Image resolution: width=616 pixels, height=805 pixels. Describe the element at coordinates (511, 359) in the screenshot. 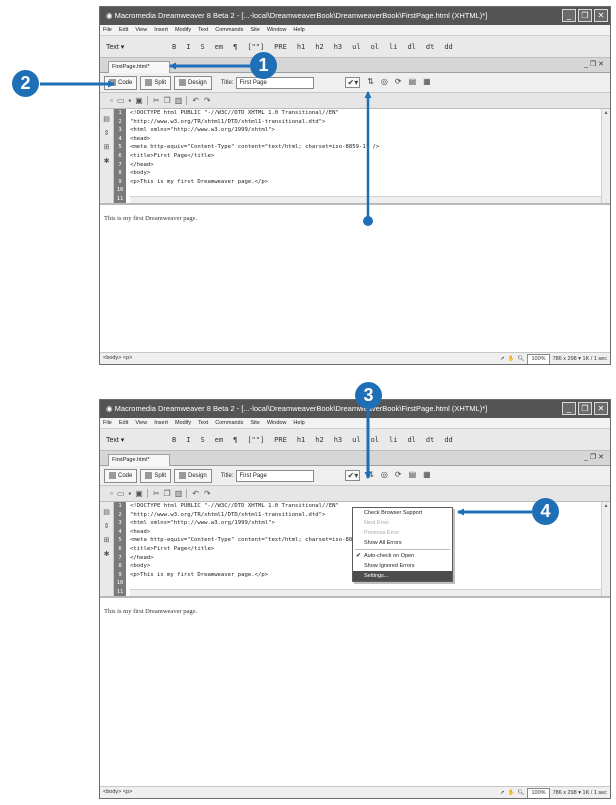

I see `hand-tool-icon: ✋` at that location.